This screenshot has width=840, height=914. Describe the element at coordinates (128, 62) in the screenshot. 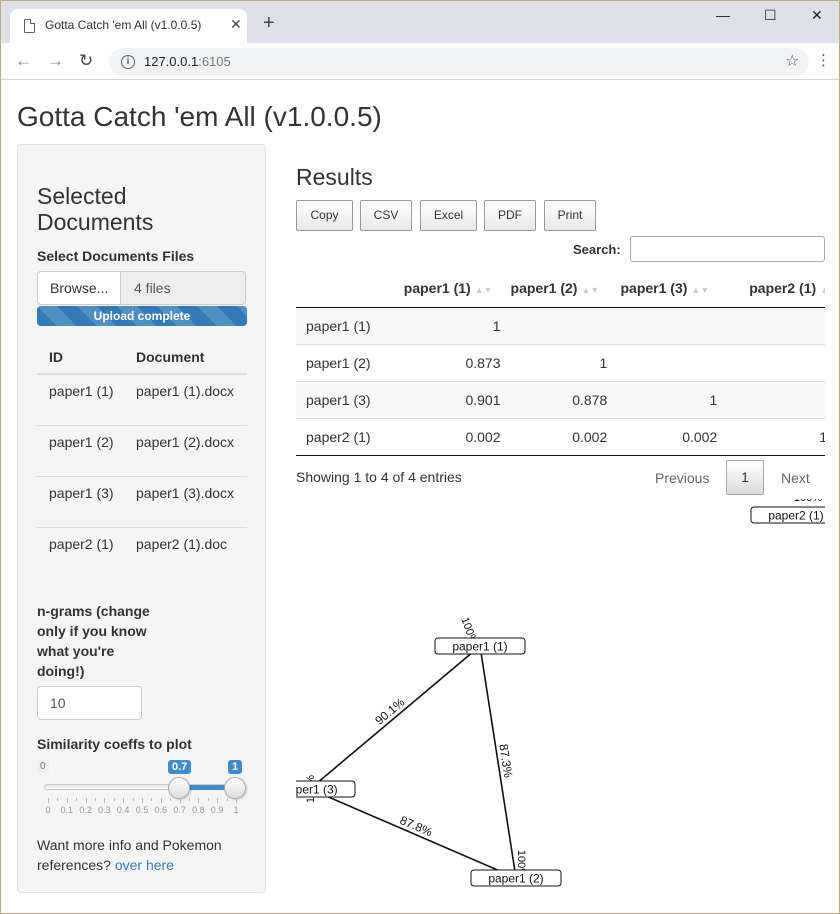

I see `info-icon: i` at that location.